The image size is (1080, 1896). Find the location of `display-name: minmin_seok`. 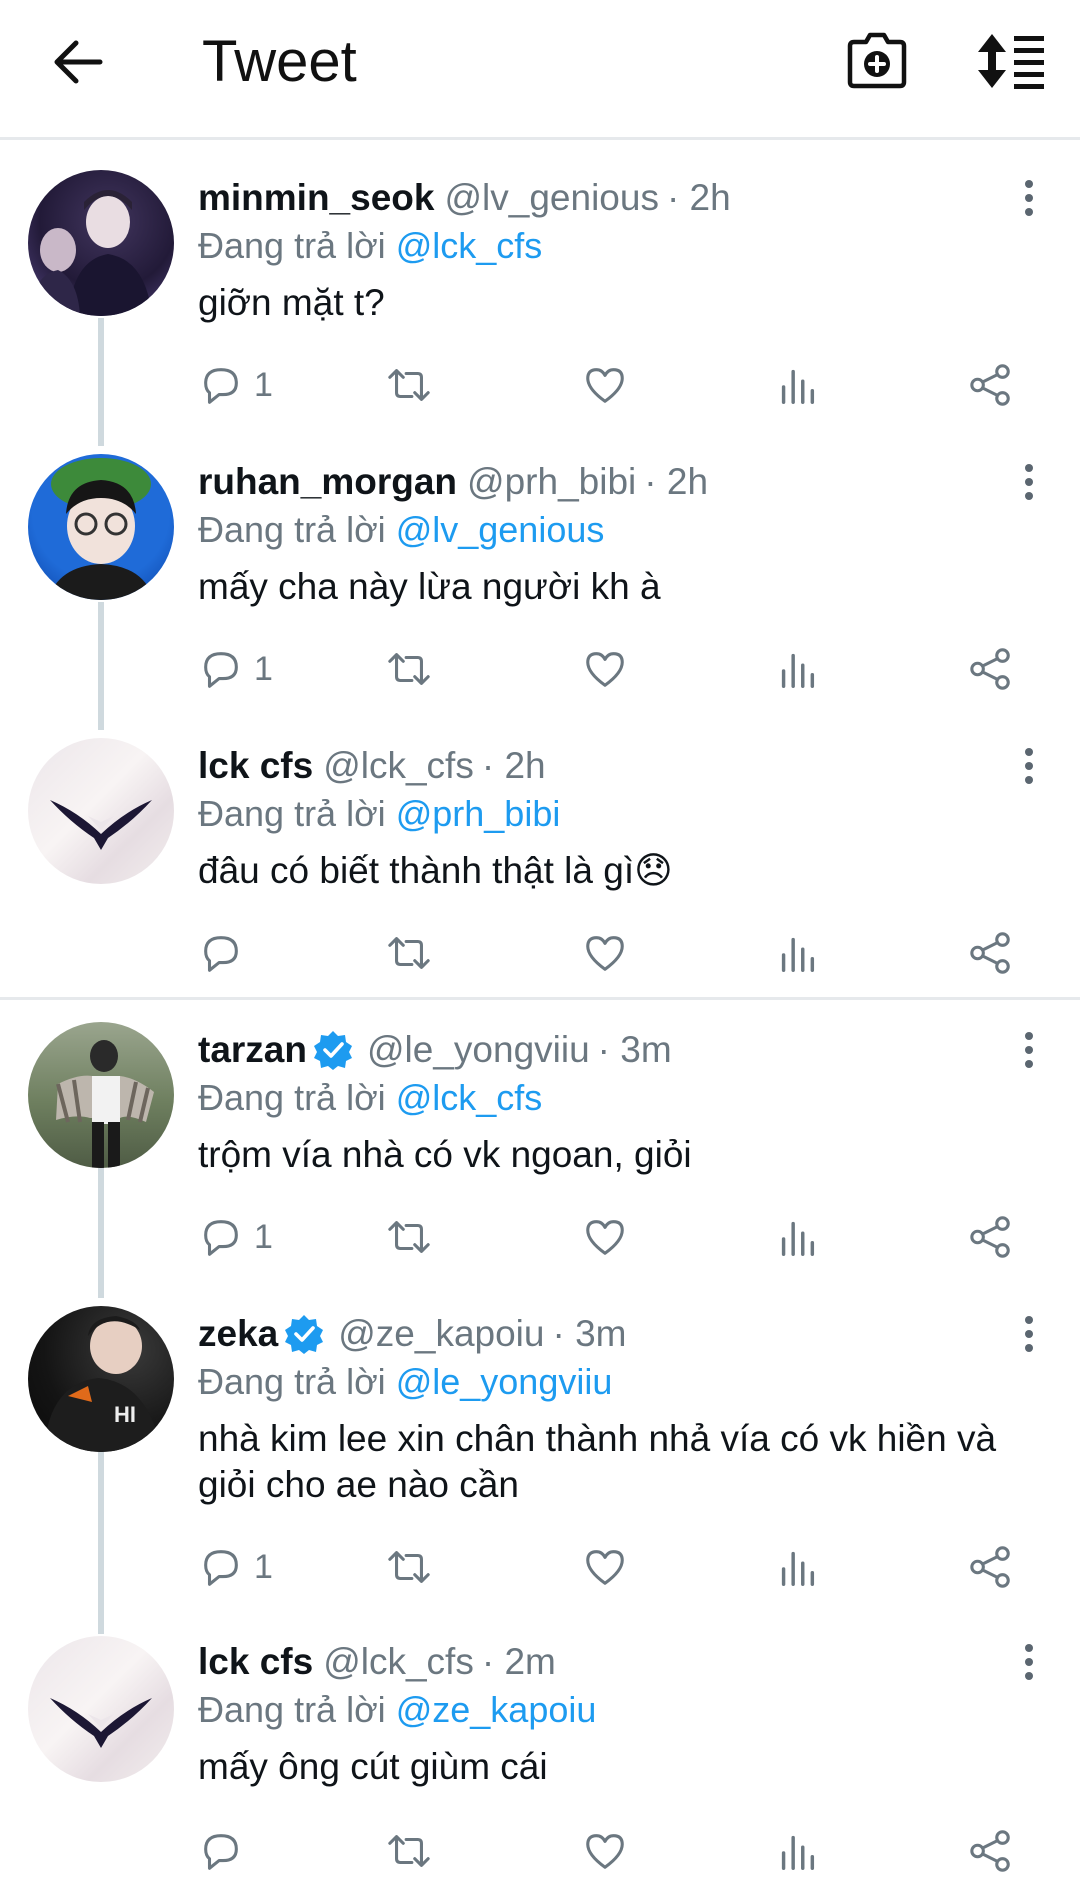

display-name: minmin_seok is located at coordinates (316, 198).